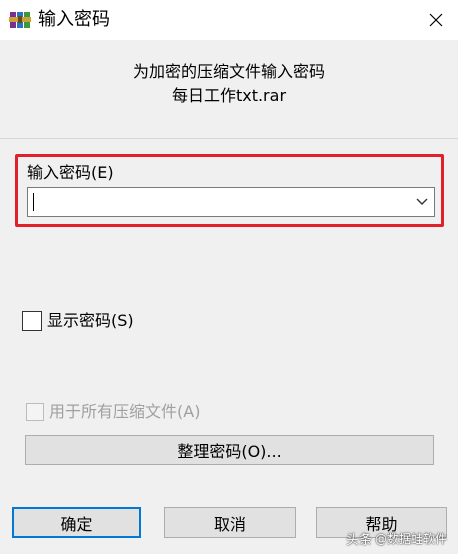  I want to click on close-button, so click(436, 20).